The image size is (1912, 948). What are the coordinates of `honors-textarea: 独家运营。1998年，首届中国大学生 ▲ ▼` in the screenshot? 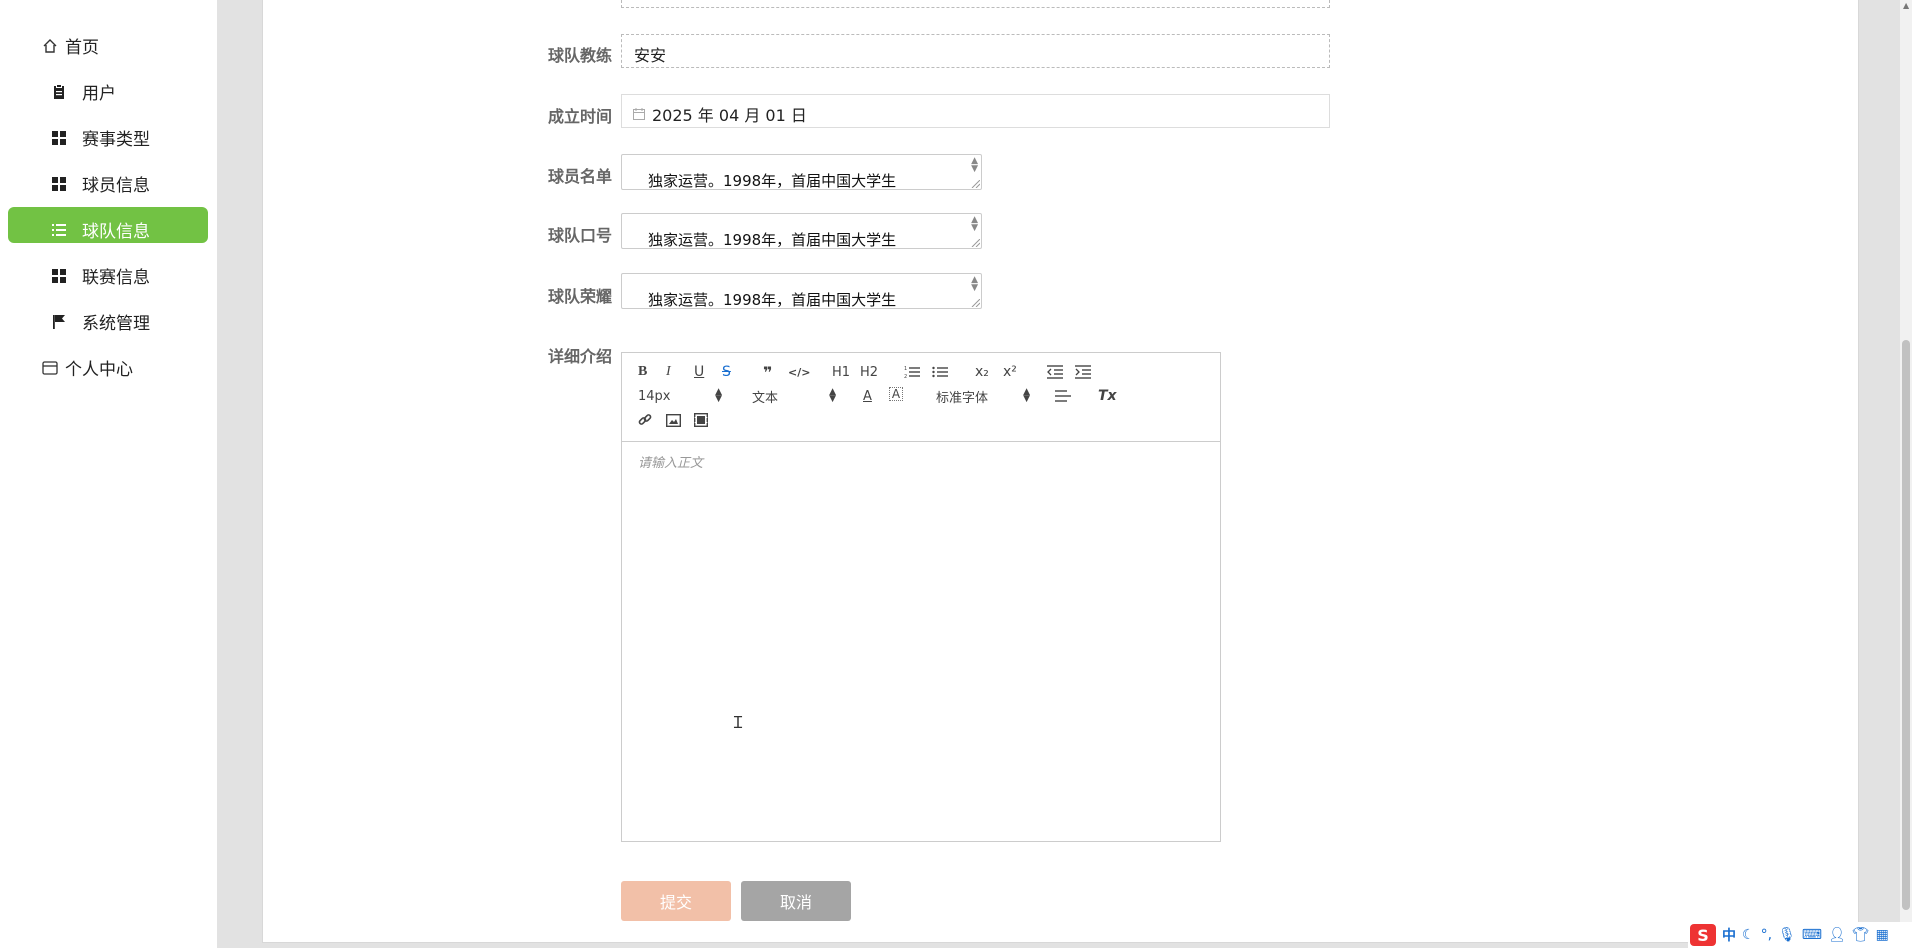 It's located at (801, 291).